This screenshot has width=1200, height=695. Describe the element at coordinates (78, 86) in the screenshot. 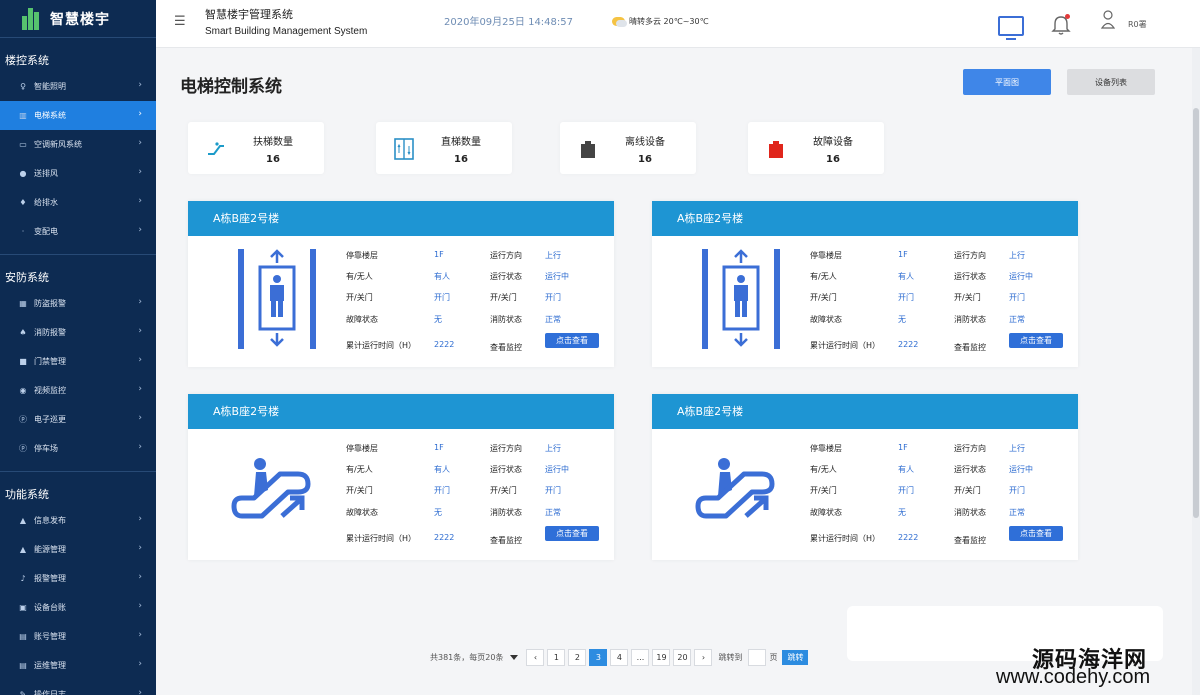

I see `sidebar-item: ♀ 智能照明 ›` at that location.